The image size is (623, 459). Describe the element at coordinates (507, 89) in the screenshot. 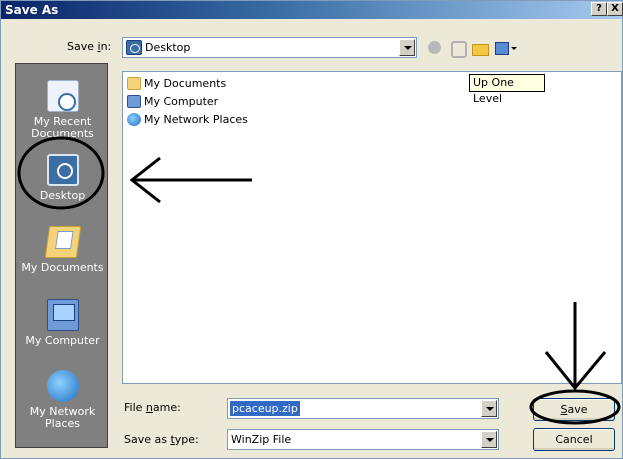

I see `tooltip: Up One Level` at that location.